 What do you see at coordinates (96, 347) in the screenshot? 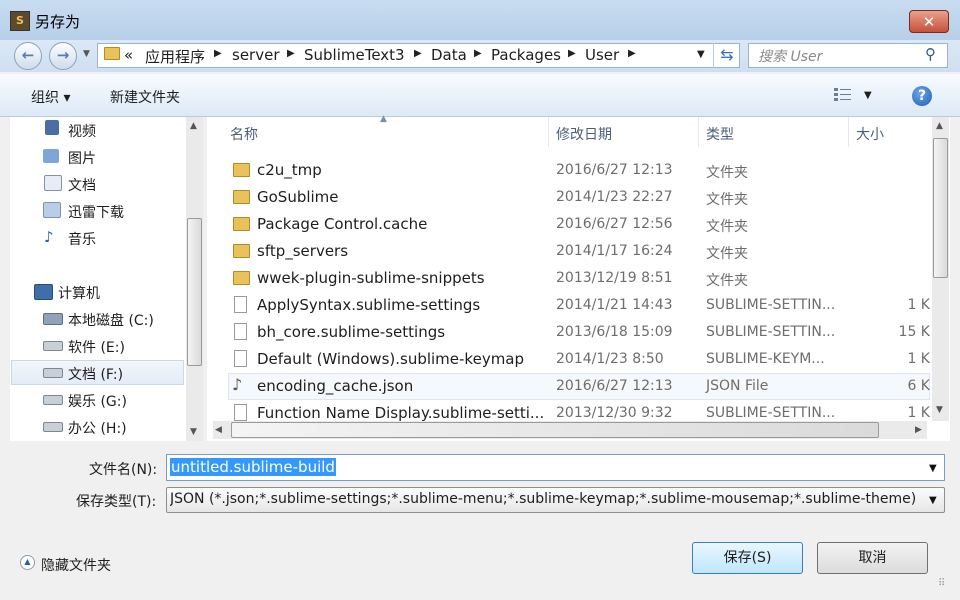
I see `sidebar-item-drive-e: 软件 (E:)` at bounding box center [96, 347].